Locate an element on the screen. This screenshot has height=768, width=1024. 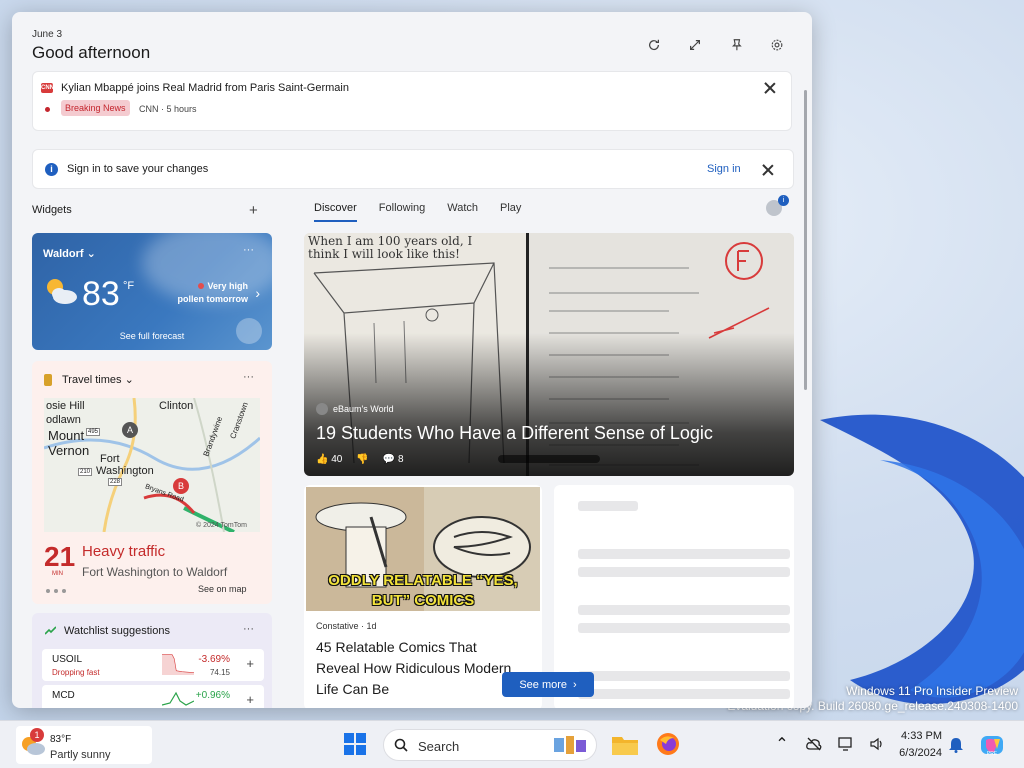
volume-control is located at coordinates (878, 744).